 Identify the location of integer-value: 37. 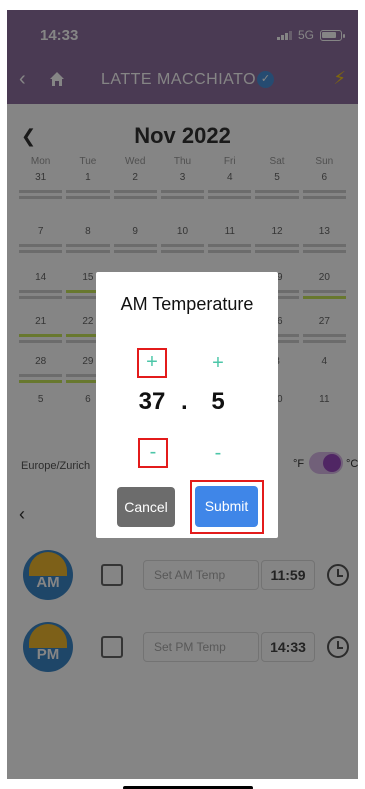
(152, 401).